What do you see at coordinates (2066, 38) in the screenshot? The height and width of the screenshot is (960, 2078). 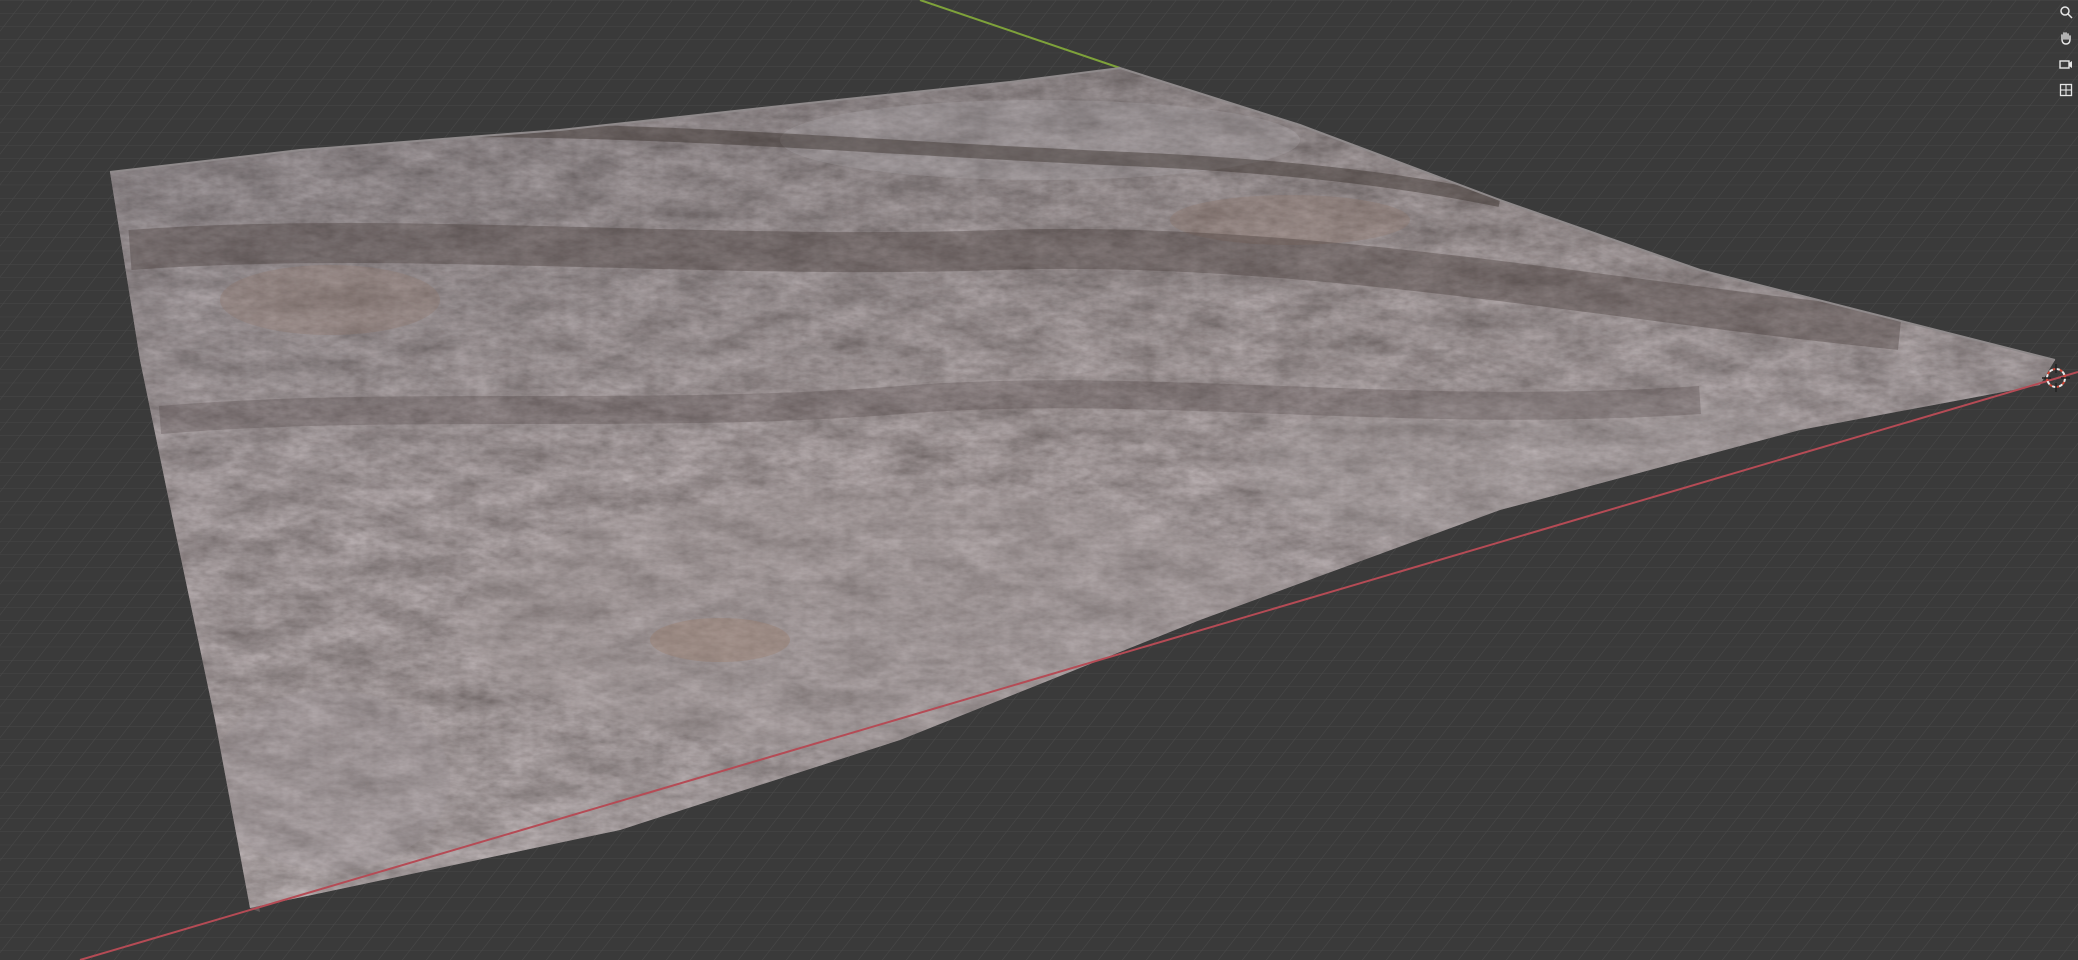 I see `hand-pan-icon` at bounding box center [2066, 38].